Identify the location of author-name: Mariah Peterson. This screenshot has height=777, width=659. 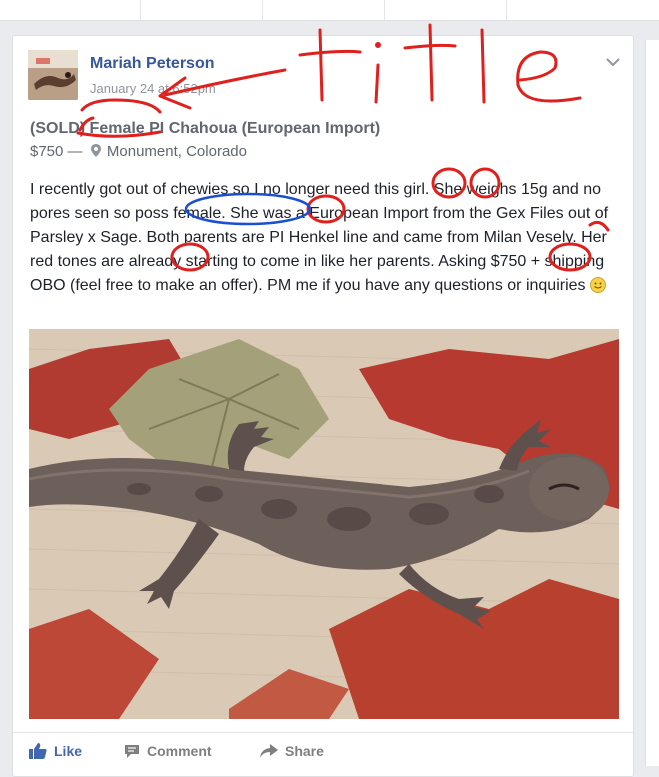
(152, 64).